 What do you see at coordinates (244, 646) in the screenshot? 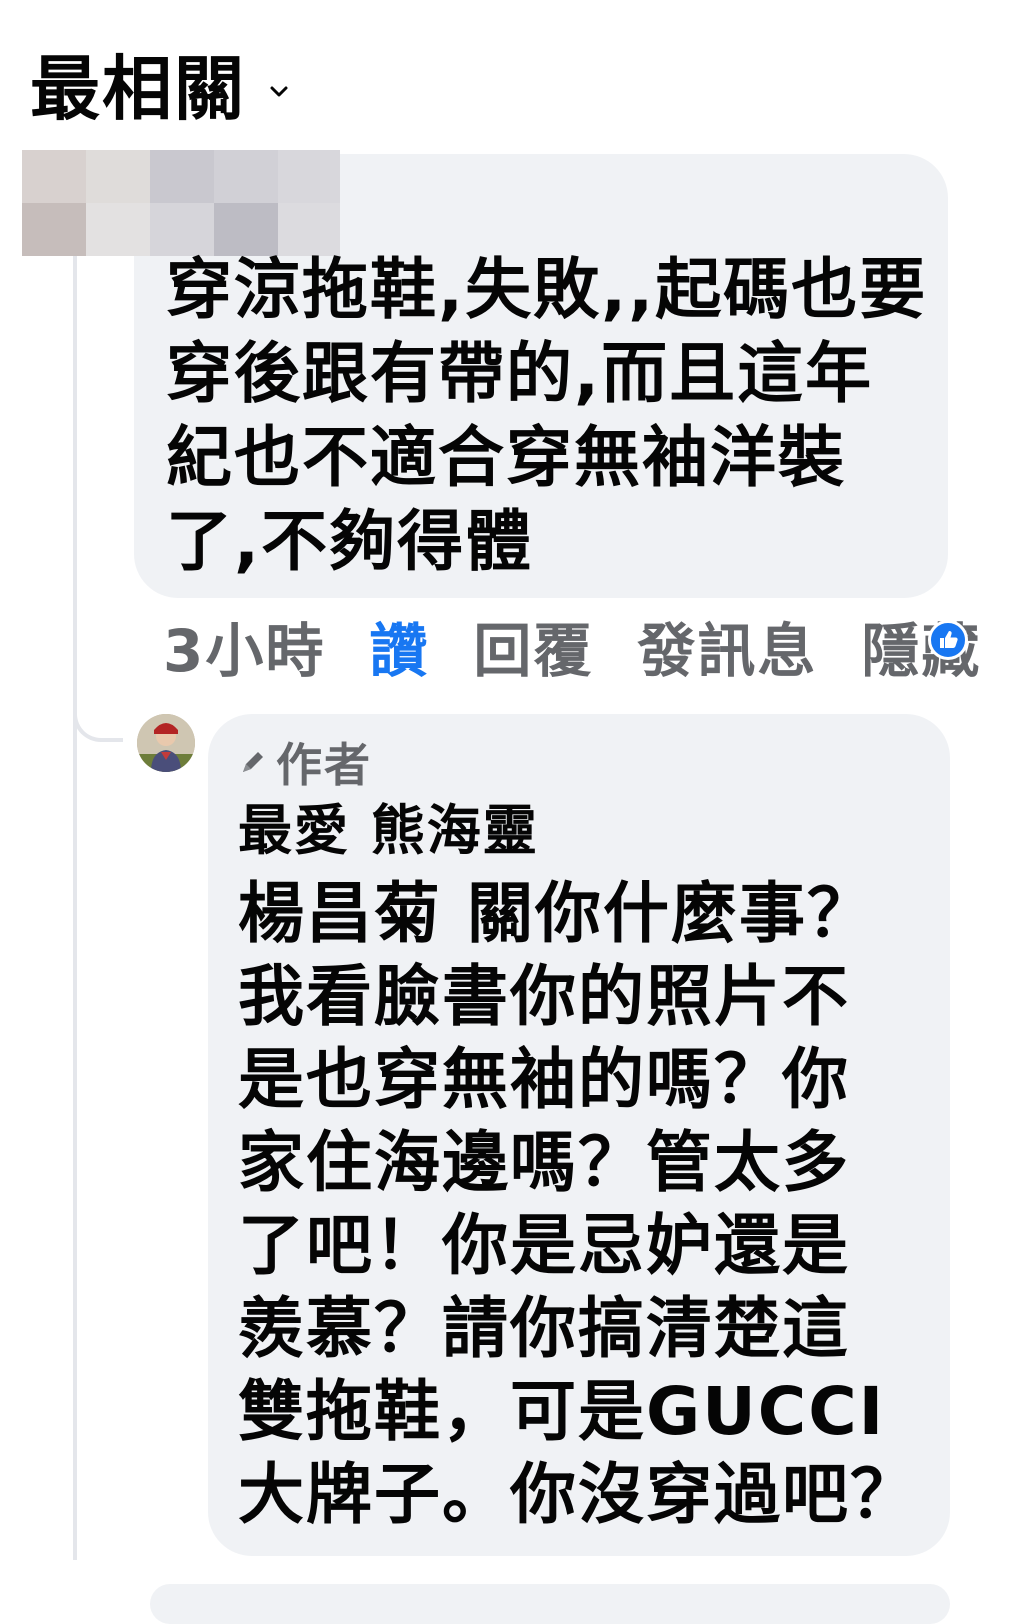
I see `comment-timestamp: 3小時` at bounding box center [244, 646].